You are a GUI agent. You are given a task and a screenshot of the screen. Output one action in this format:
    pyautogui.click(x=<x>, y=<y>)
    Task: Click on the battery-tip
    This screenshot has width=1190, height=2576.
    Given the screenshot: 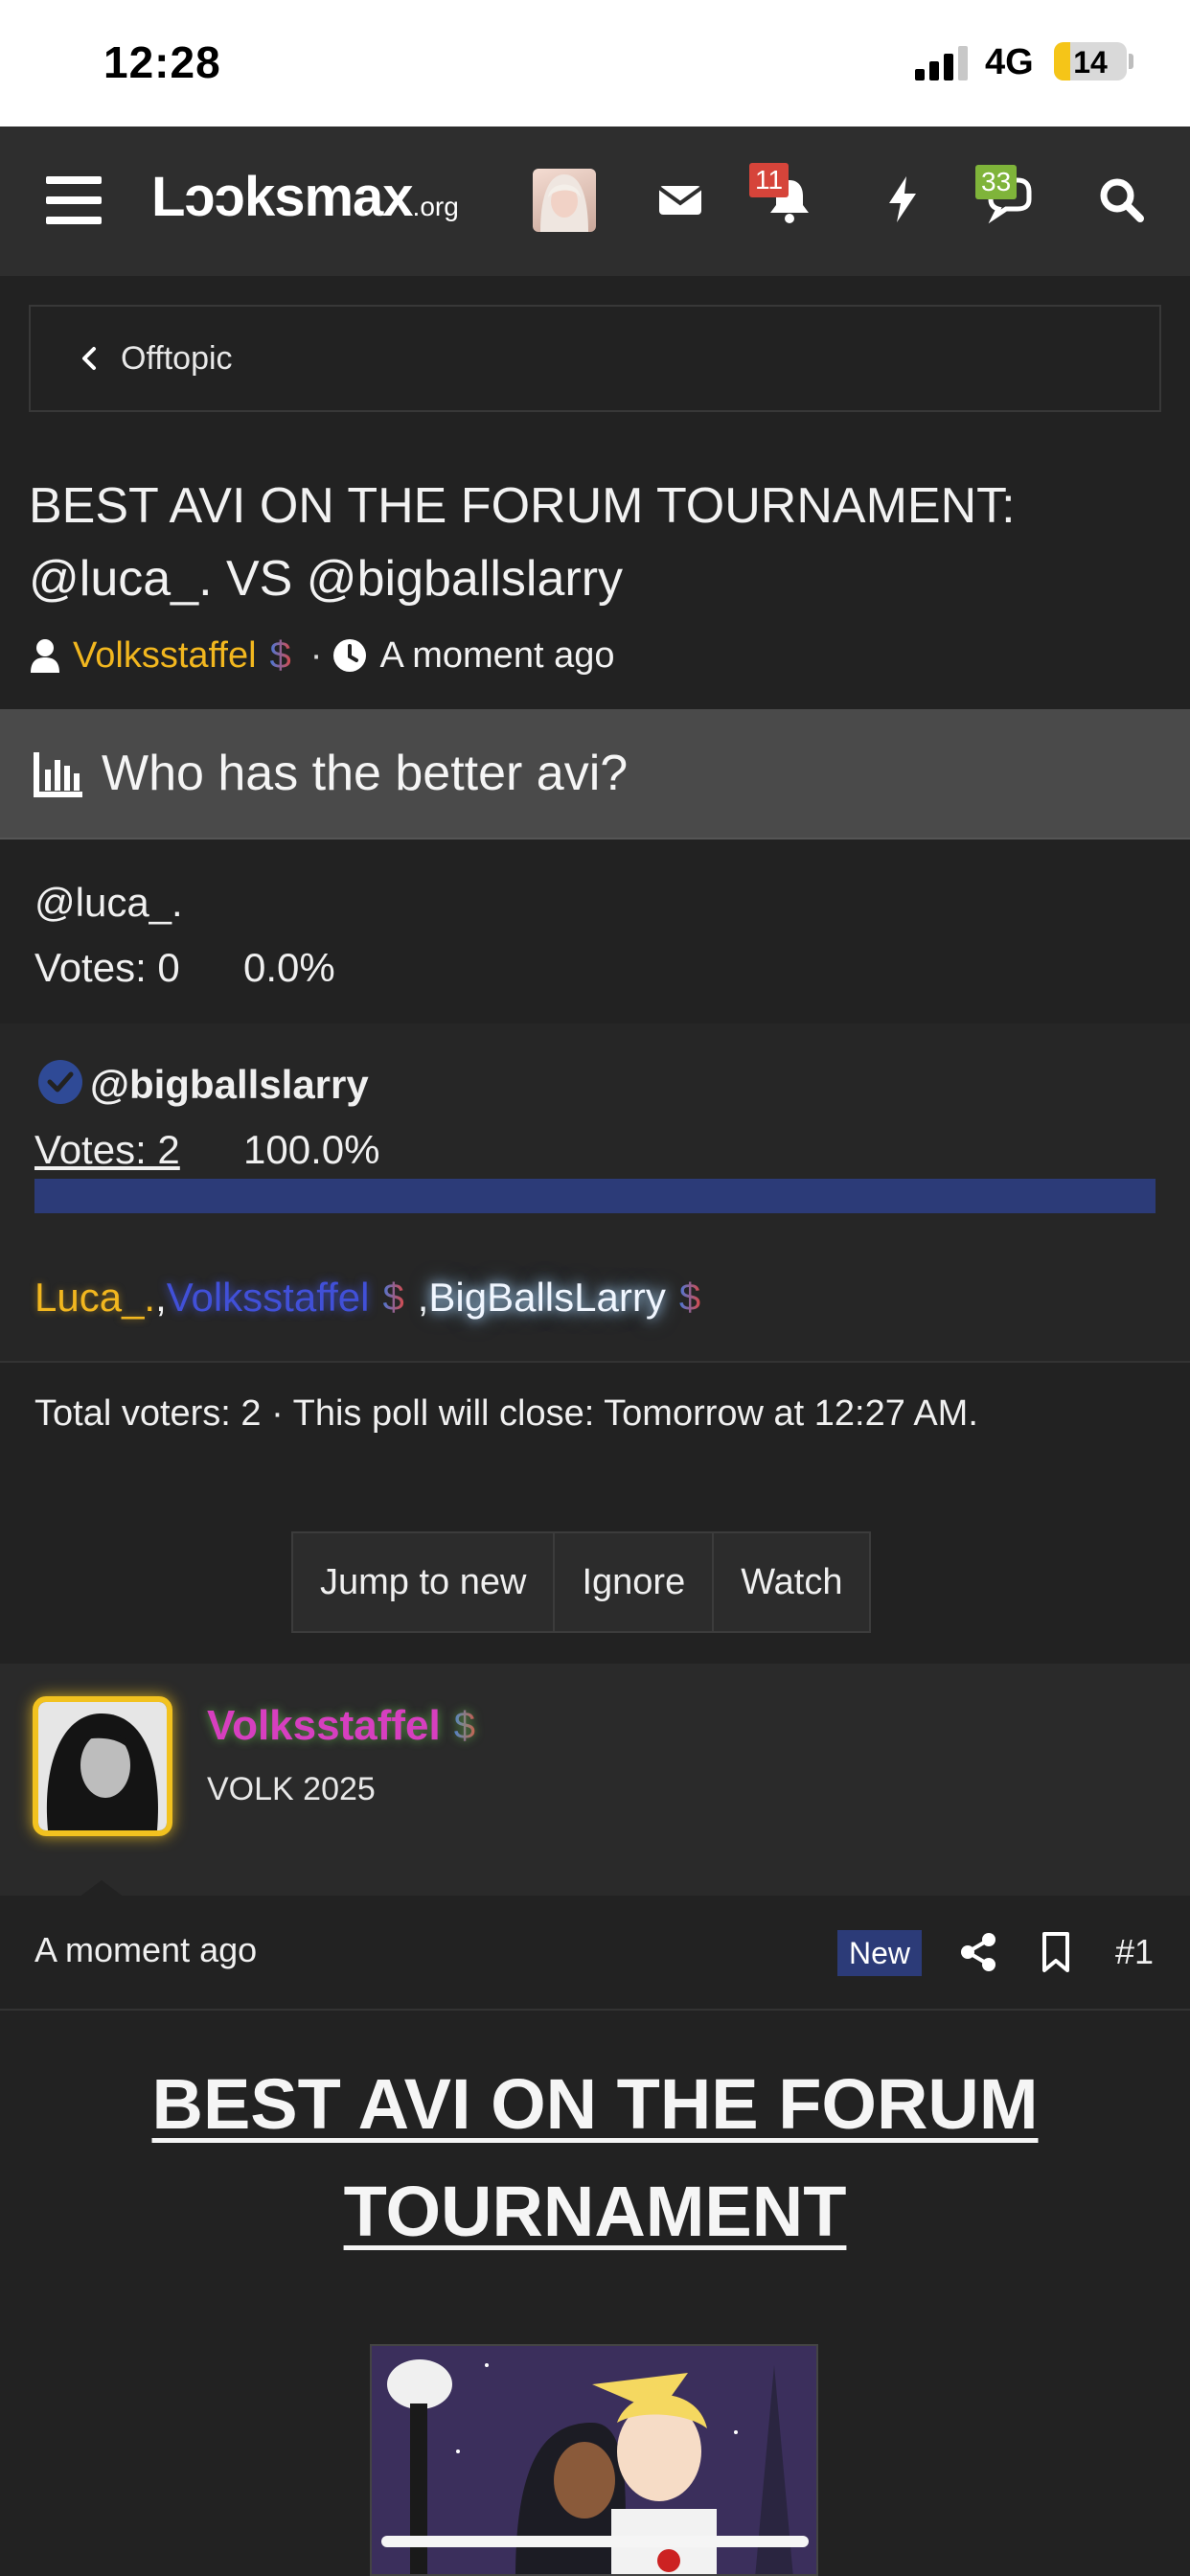 What is the action you would take?
    pyautogui.click(x=1131, y=62)
    